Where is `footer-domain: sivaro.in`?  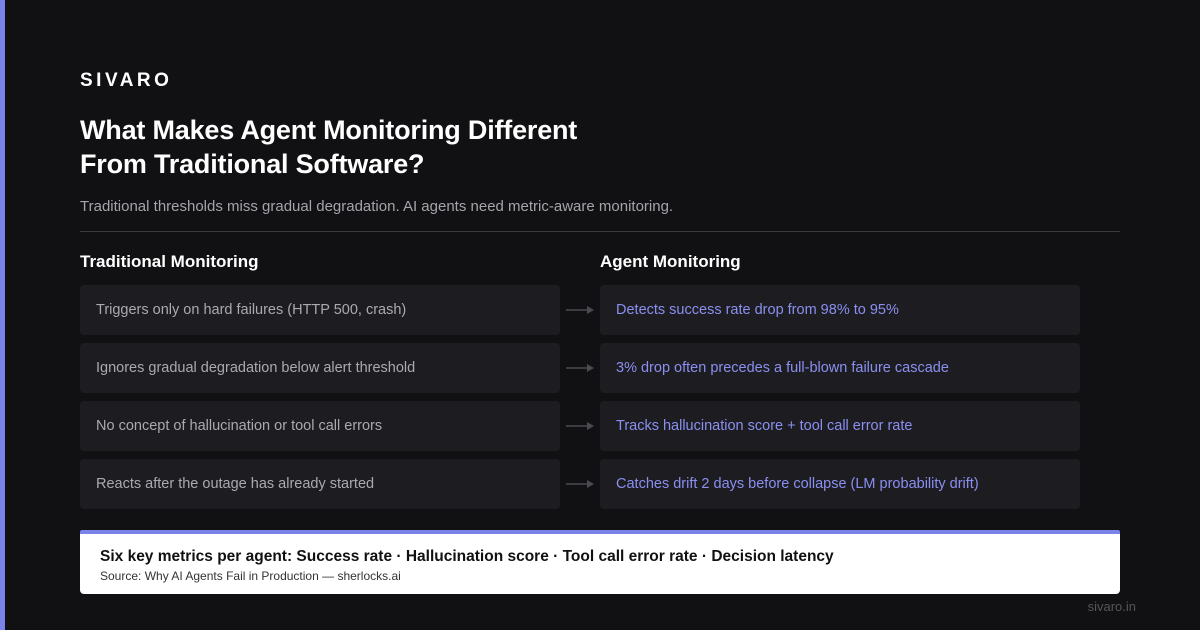 footer-domain: sivaro.in is located at coordinates (1111, 606).